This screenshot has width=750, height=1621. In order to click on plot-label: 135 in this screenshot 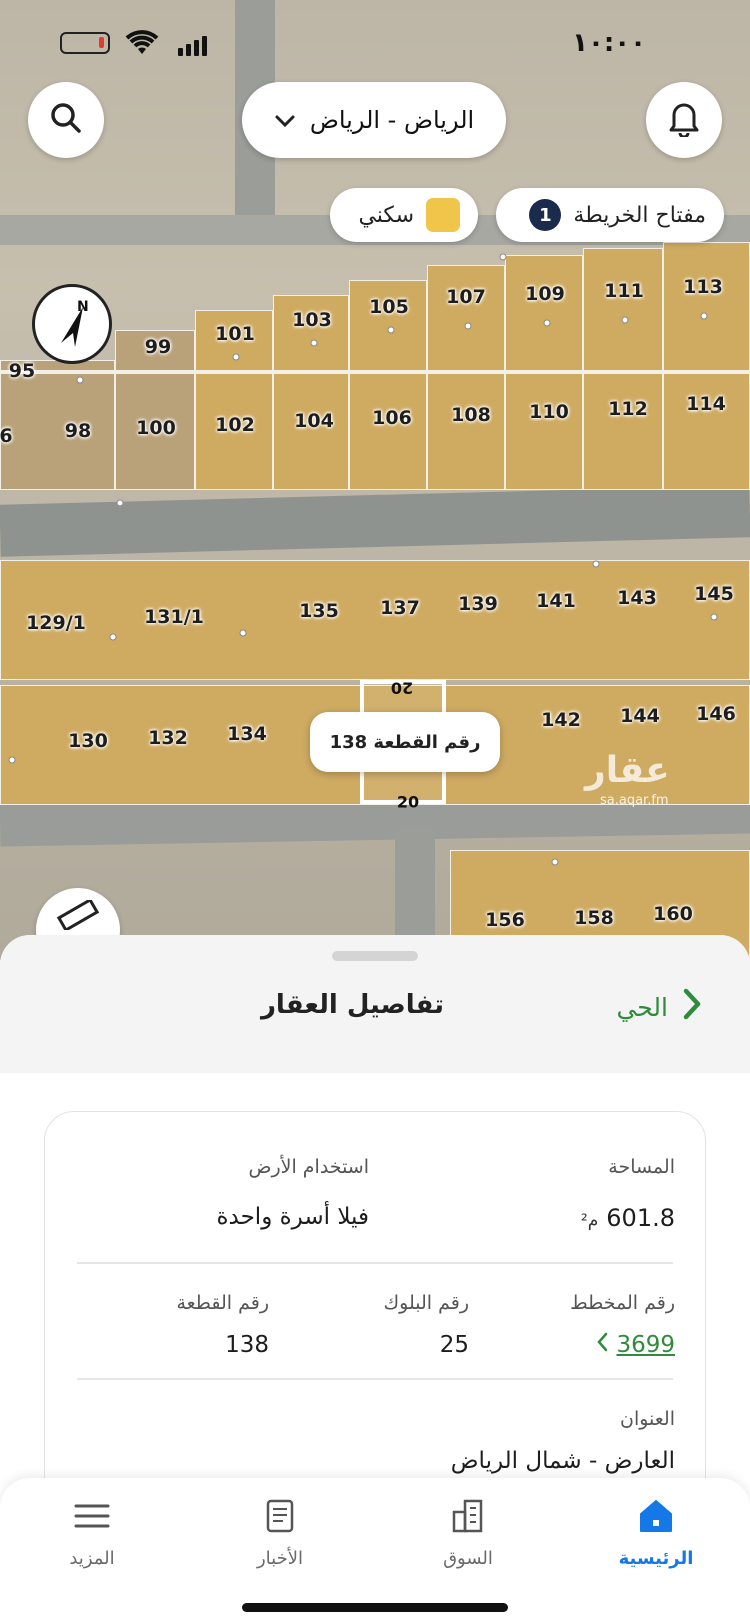, I will do `click(319, 611)`.